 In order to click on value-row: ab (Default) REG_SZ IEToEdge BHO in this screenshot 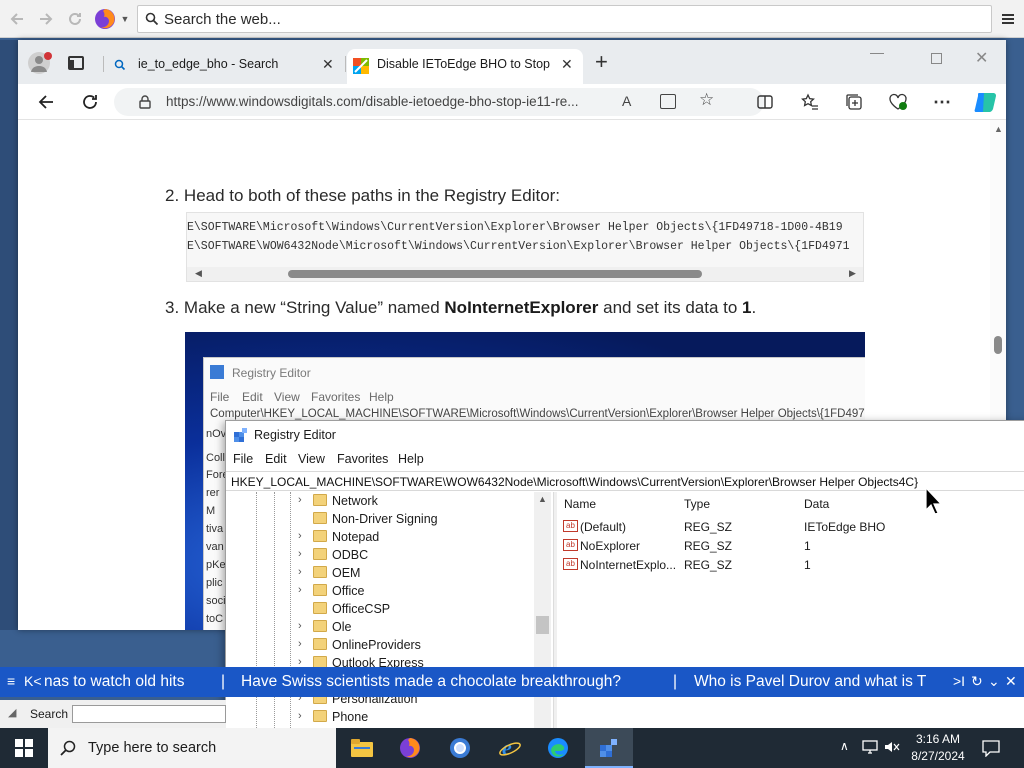, I will do `click(790, 526)`.